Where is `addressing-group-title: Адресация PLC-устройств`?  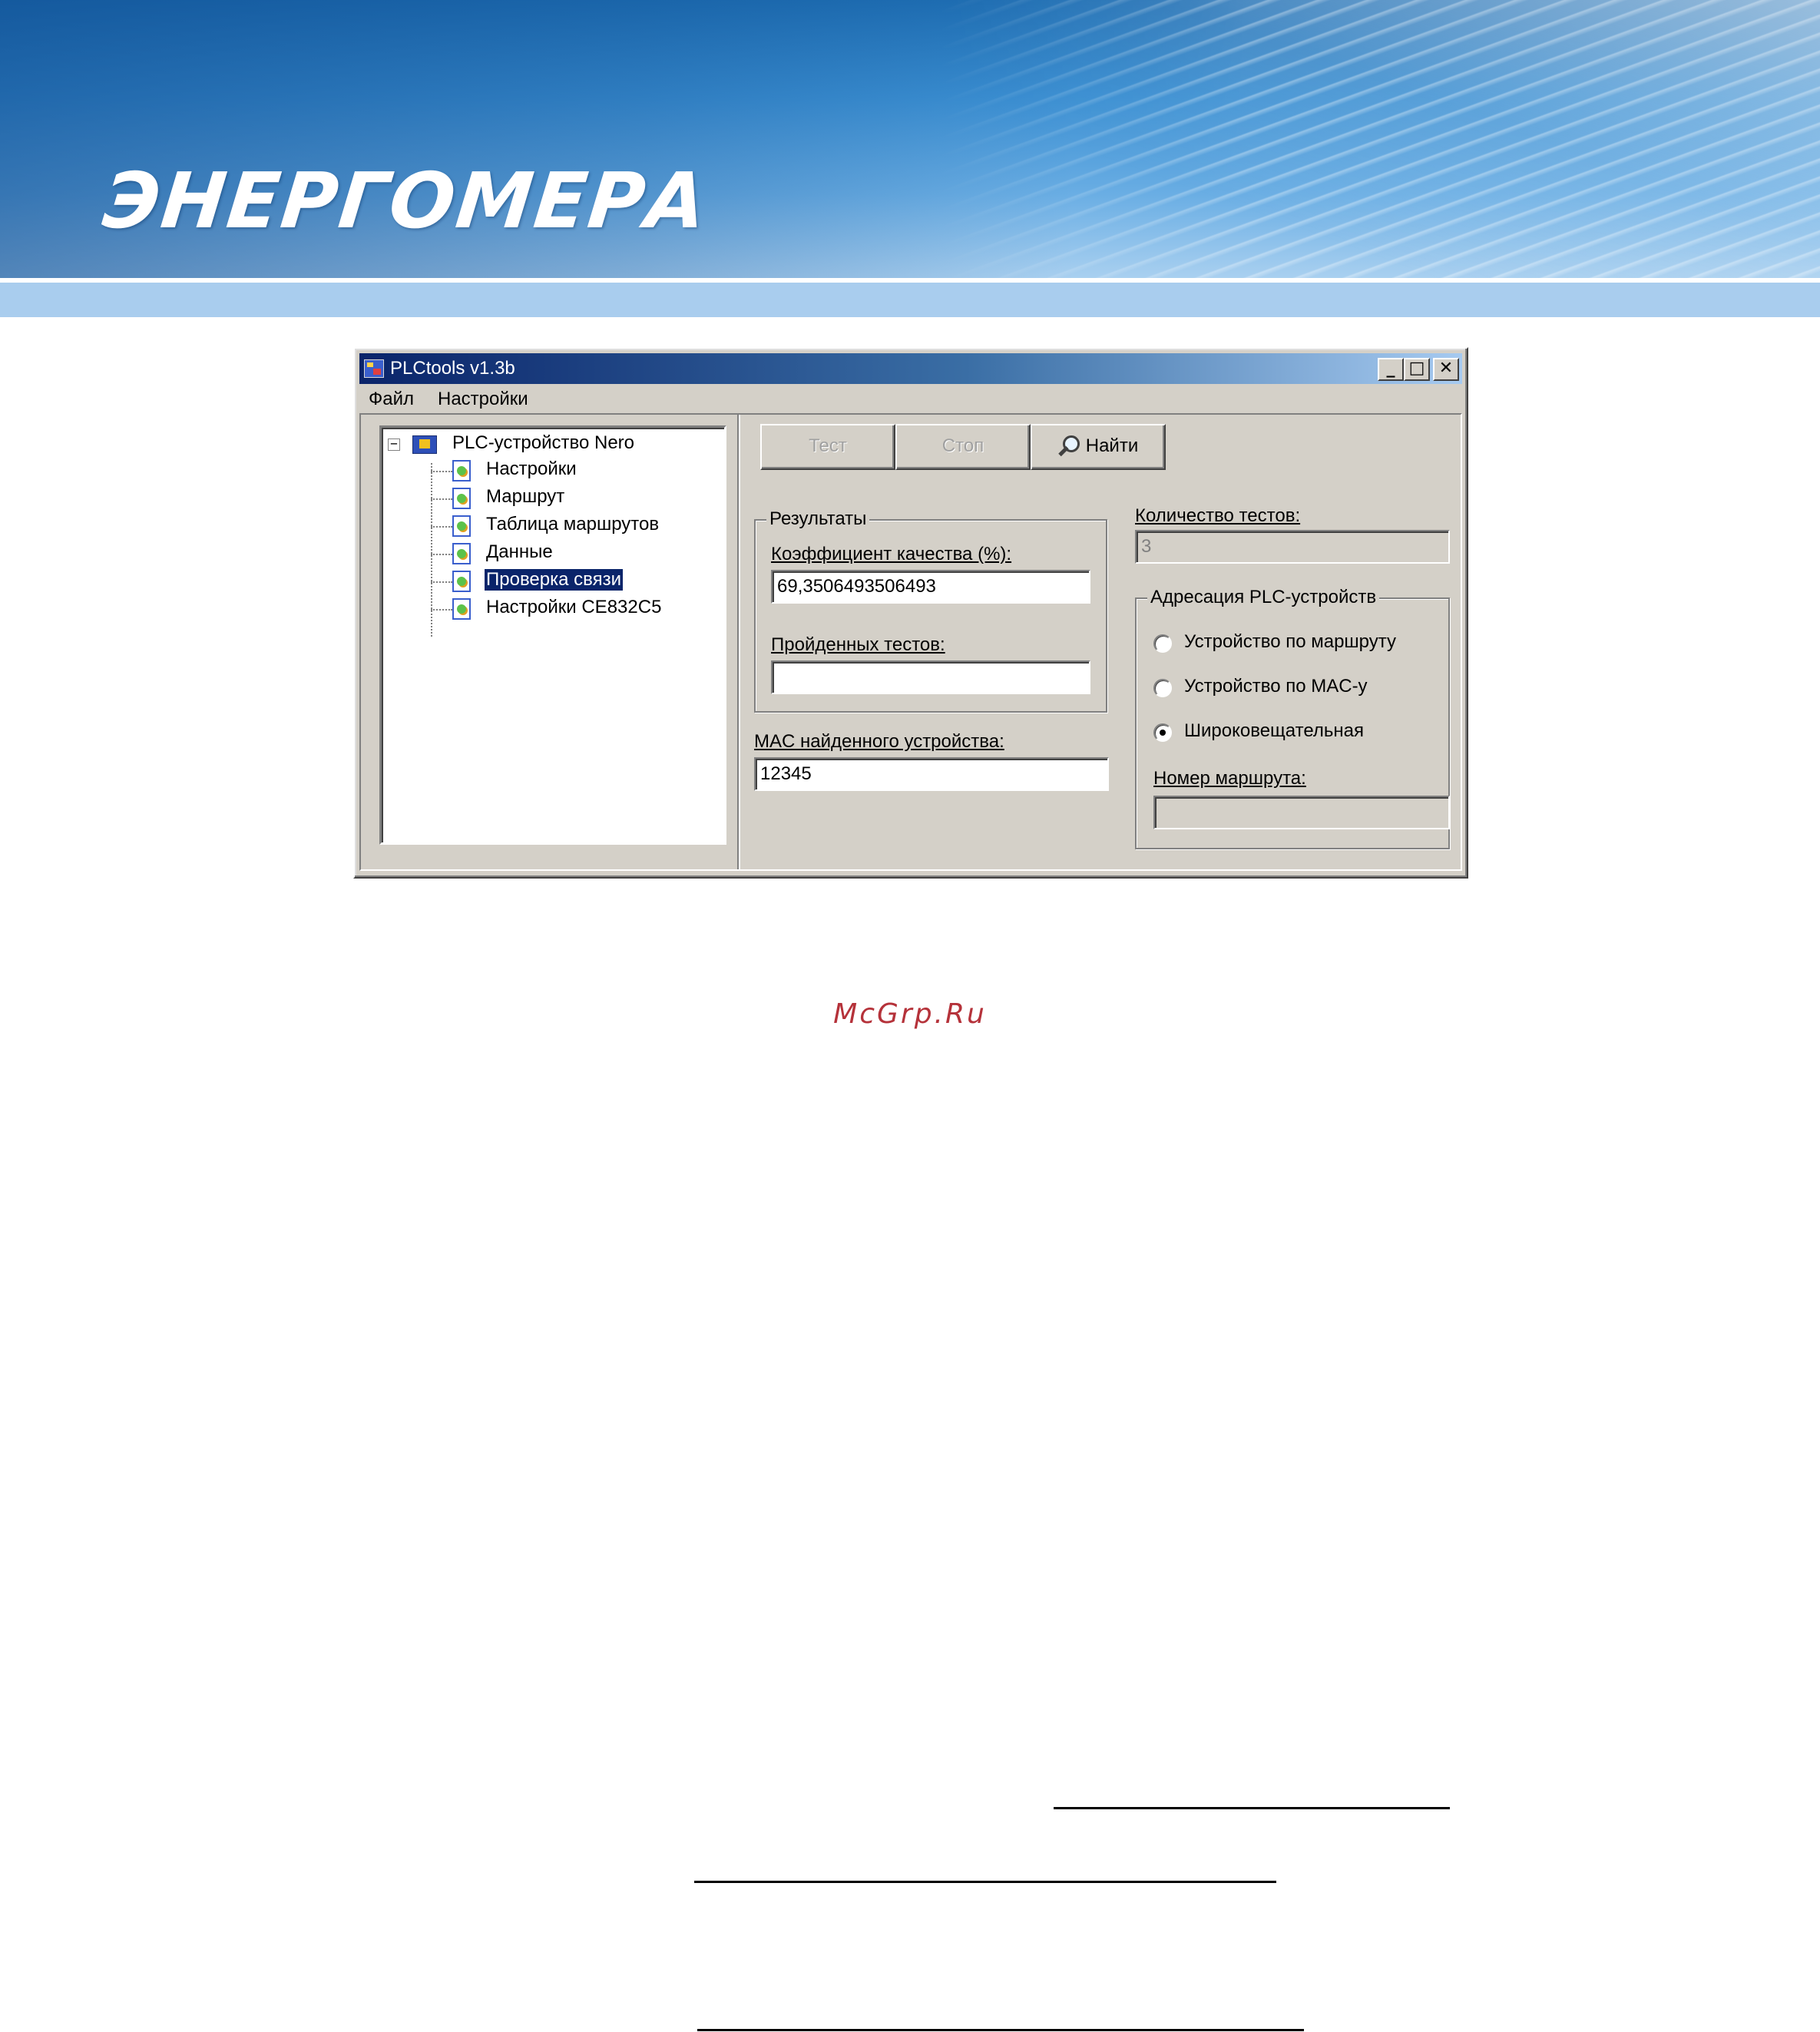
addressing-group-title: Адресация PLC-устройств is located at coordinates (1263, 597).